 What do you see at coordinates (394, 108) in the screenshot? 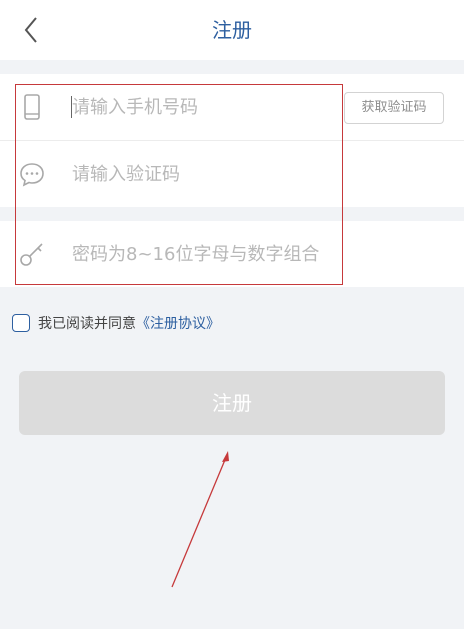
I see `get-code-button: 获取验证码` at bounding box center [394, 108].